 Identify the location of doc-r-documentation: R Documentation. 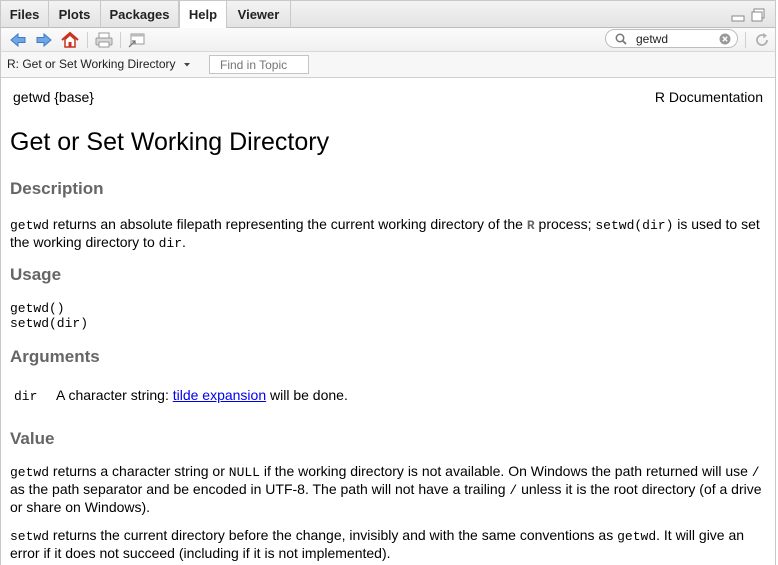
(708, 97).